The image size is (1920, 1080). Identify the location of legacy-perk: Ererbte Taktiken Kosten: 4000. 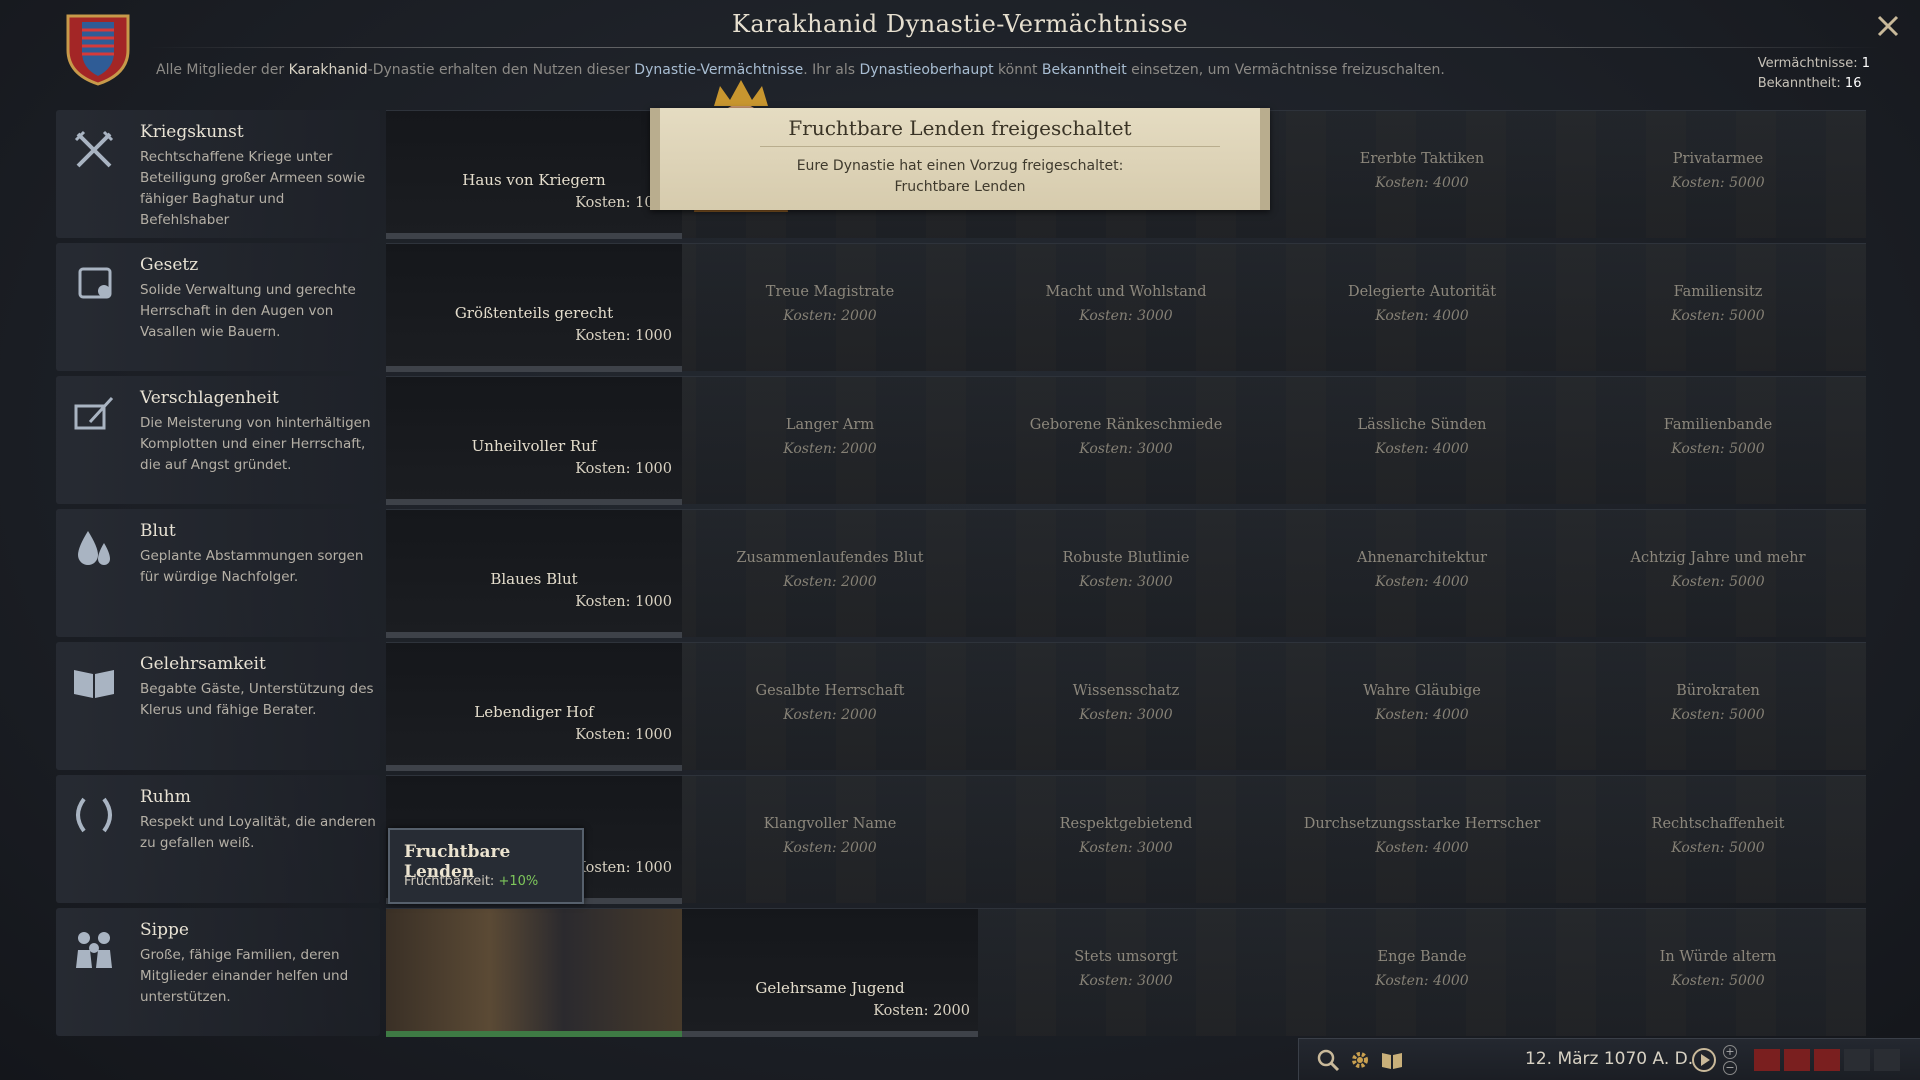
(1422, 175).